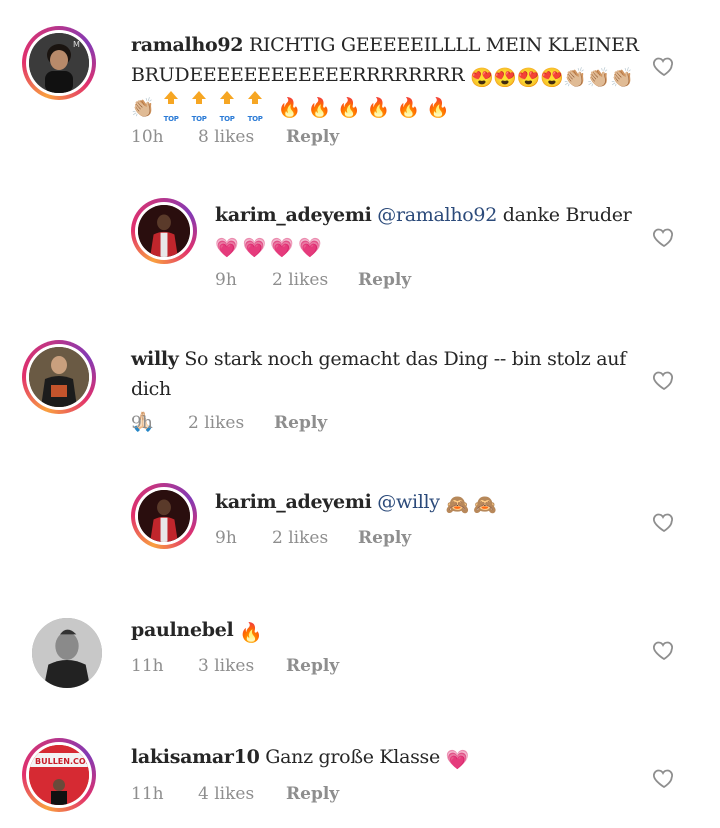 The width and height of the screenshot is (720, 828). What do you see at coordinates (226, 666) in the screenshot?
I see `likes-count: 3 likes` at bounding box center [226, 666].